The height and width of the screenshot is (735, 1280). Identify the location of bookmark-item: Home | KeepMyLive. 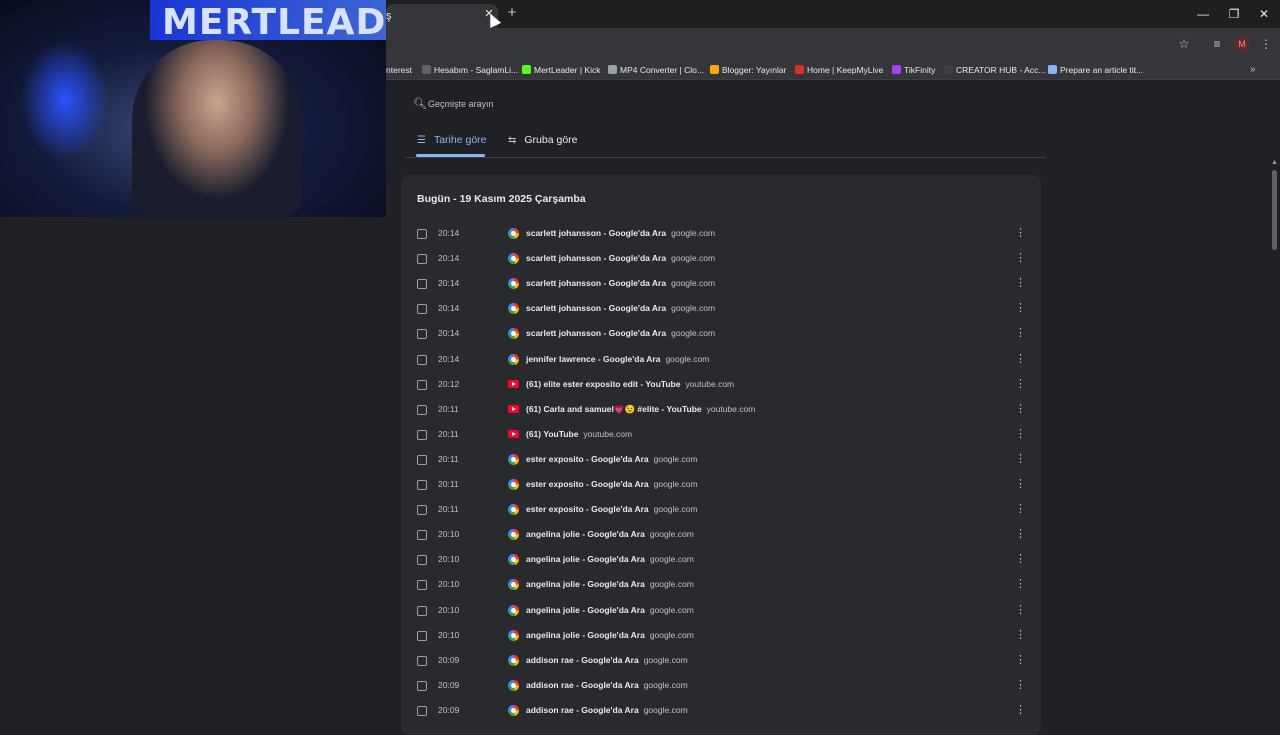
(839, 70).